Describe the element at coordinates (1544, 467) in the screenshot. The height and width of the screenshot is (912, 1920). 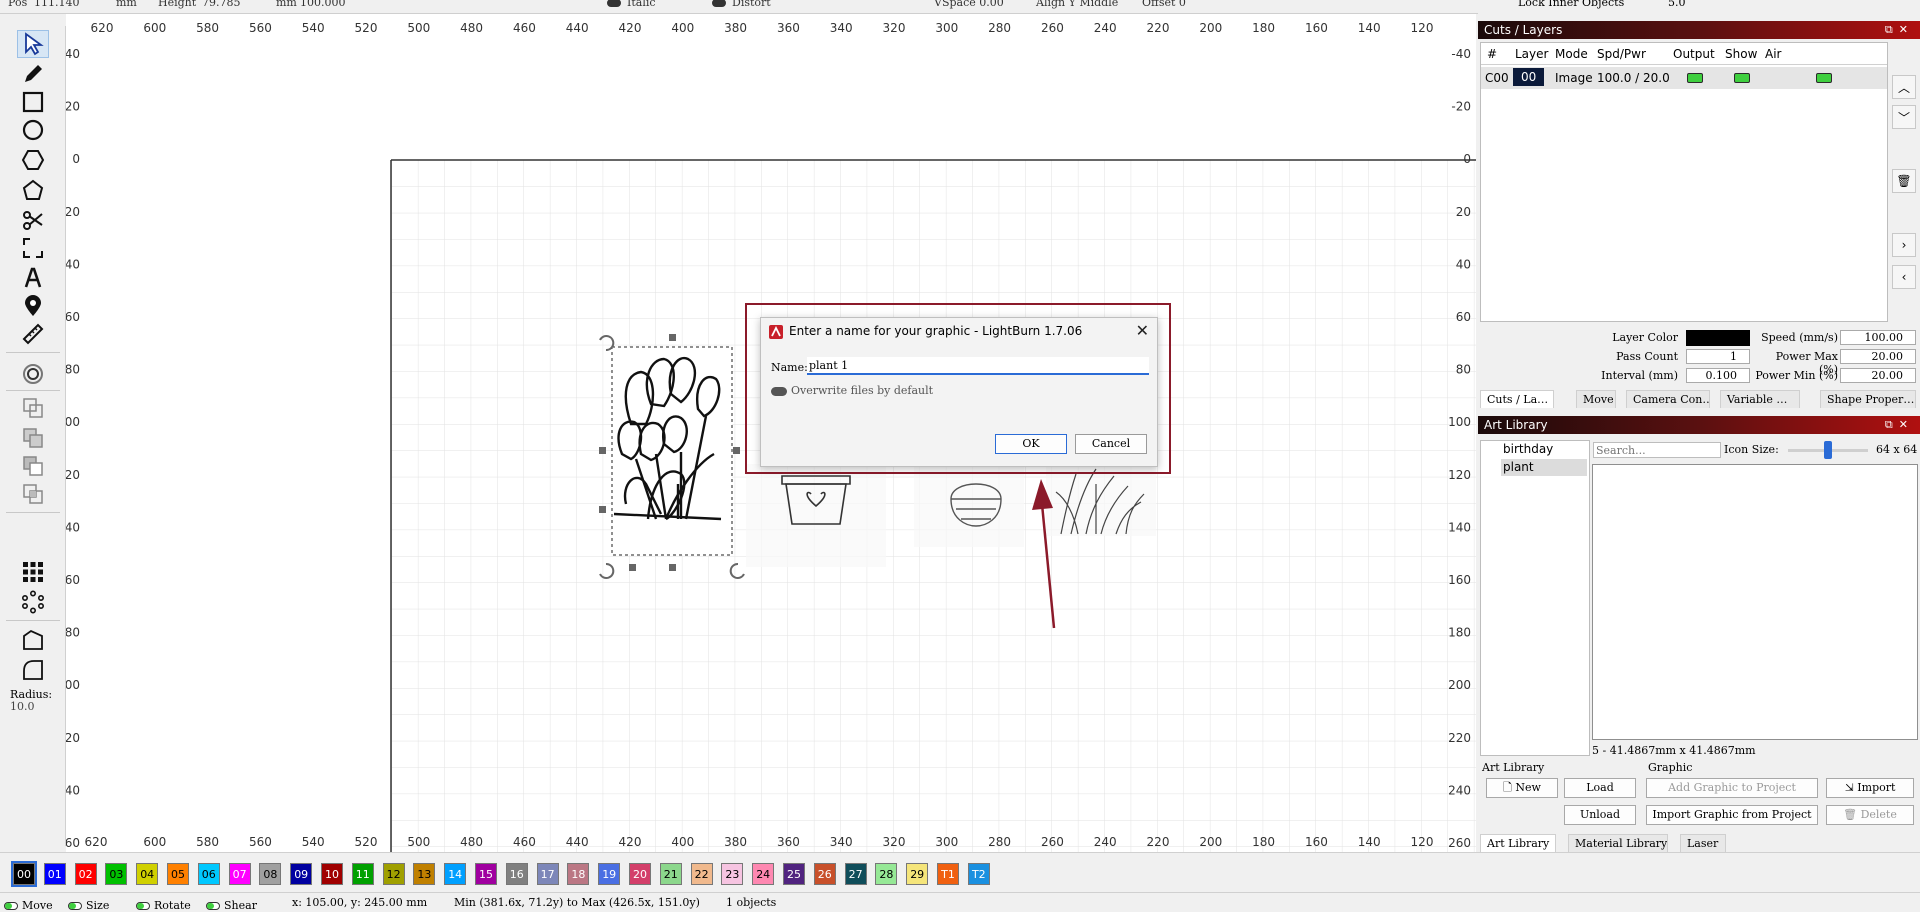
I see `list-item: plant` at that location.